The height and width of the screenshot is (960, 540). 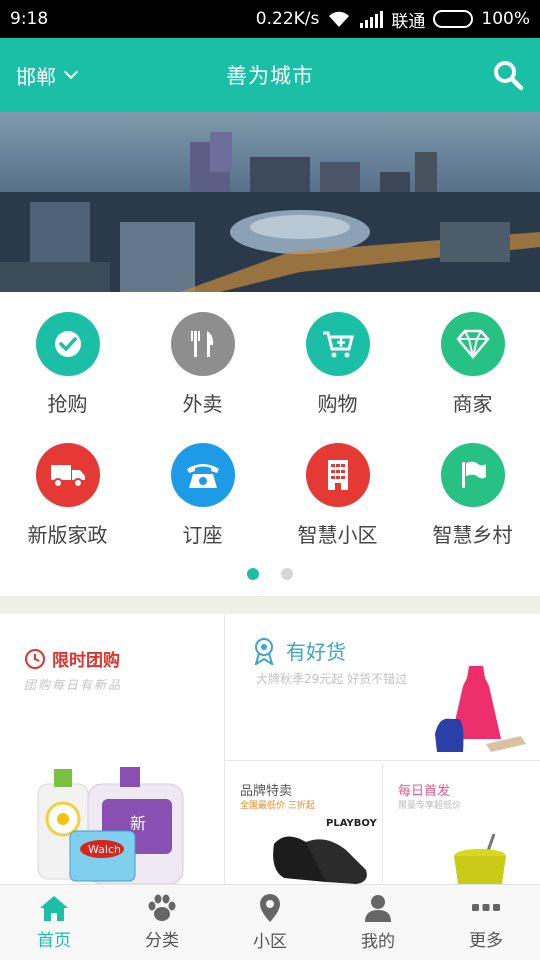 What do you see at coordinates (270, 908) in the screenshot?
I see `location-pin-icon` at bounding box center [270, 908].